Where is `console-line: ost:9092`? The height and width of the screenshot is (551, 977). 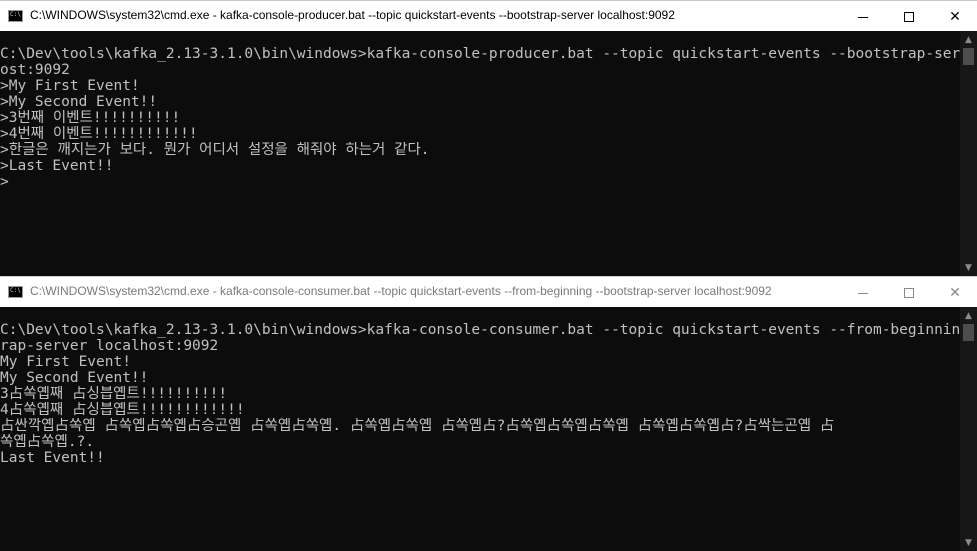
console-line: ost:9092 is located at coordinates (35, 70).